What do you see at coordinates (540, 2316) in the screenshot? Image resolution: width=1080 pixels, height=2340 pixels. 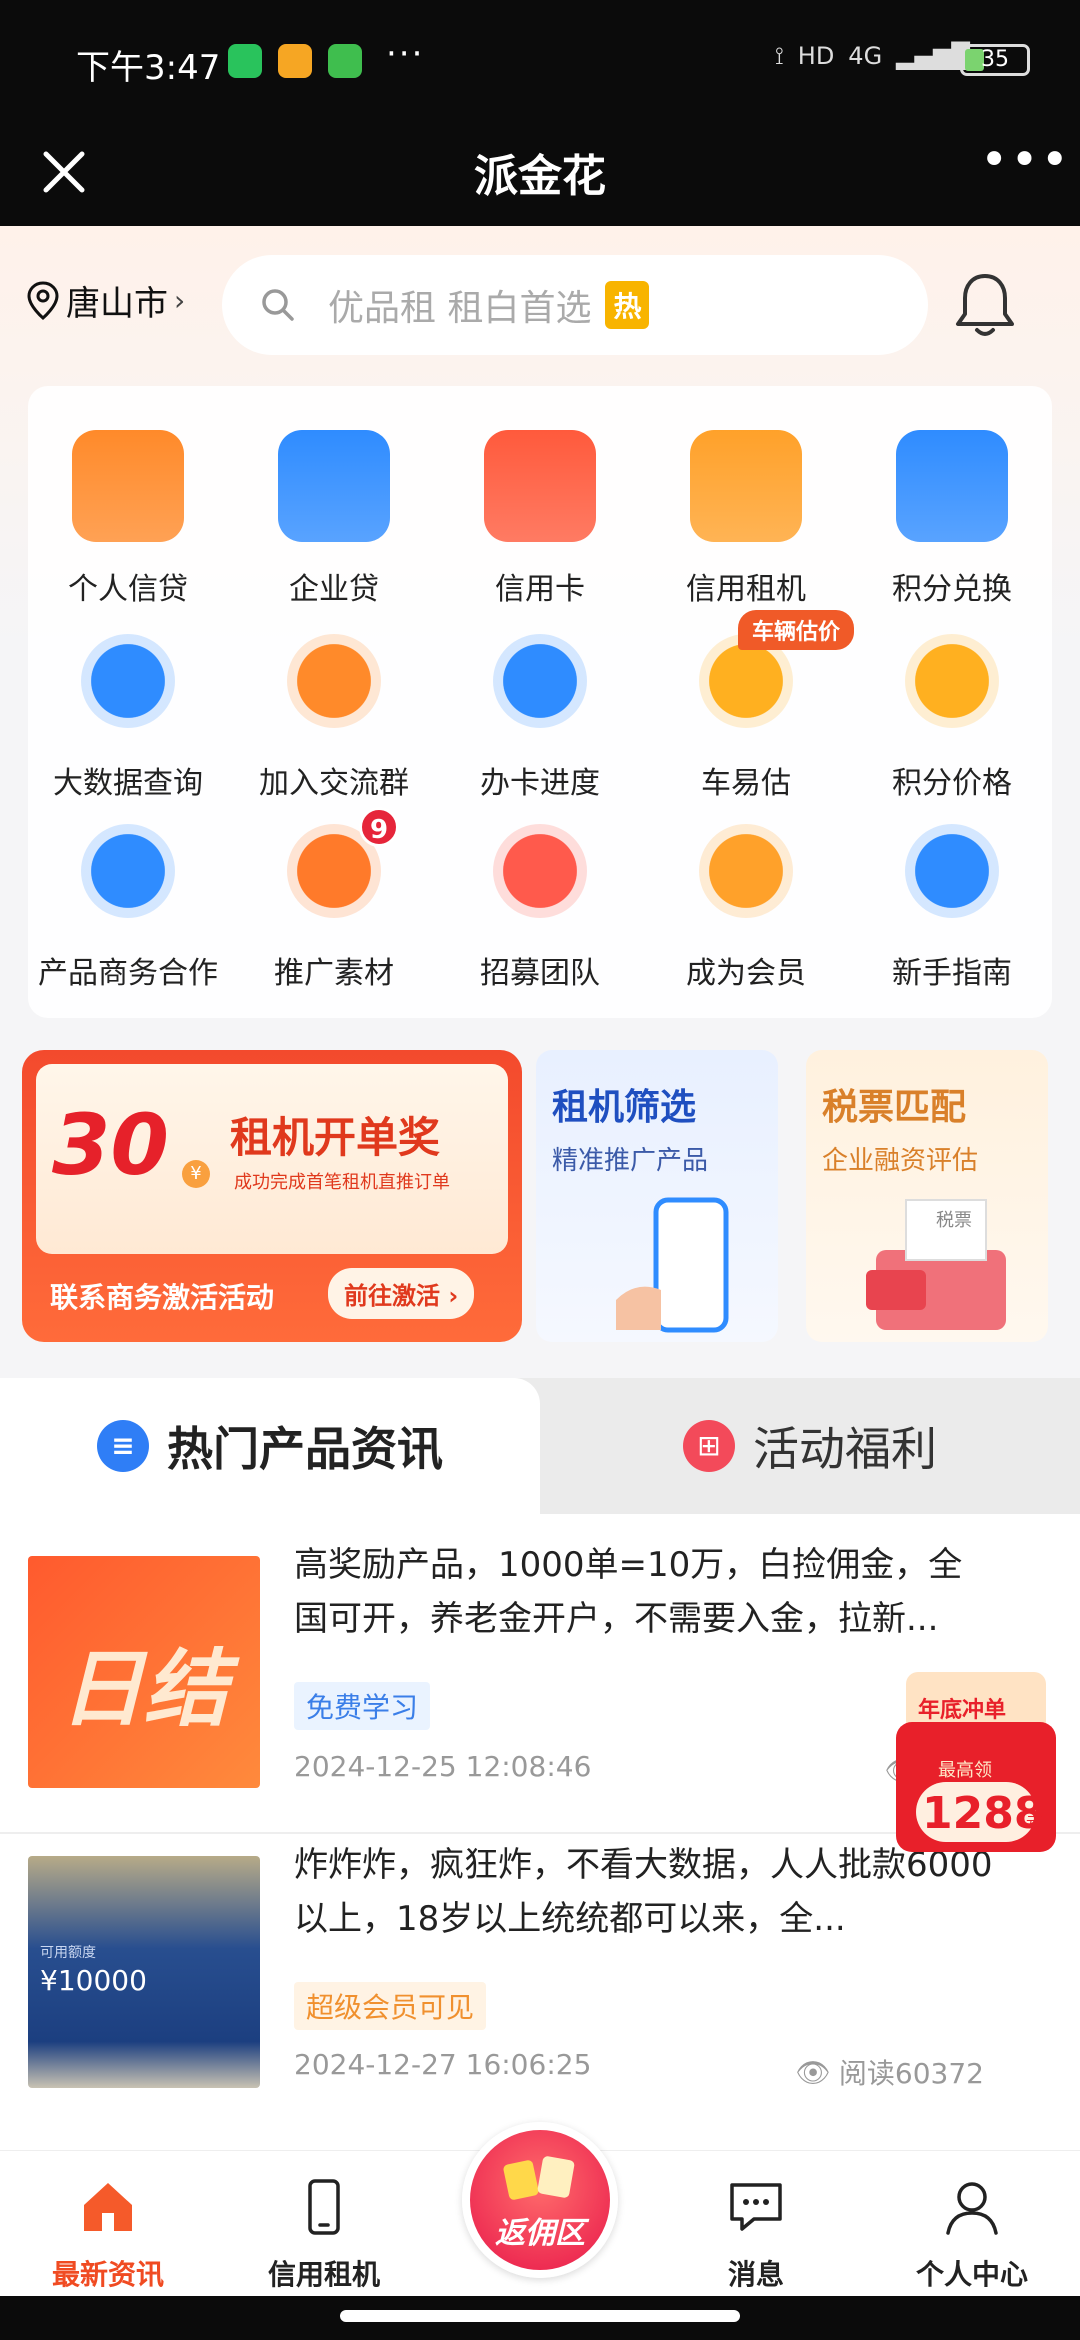 I see `home-indicator` at bounding box center [540, 2316].